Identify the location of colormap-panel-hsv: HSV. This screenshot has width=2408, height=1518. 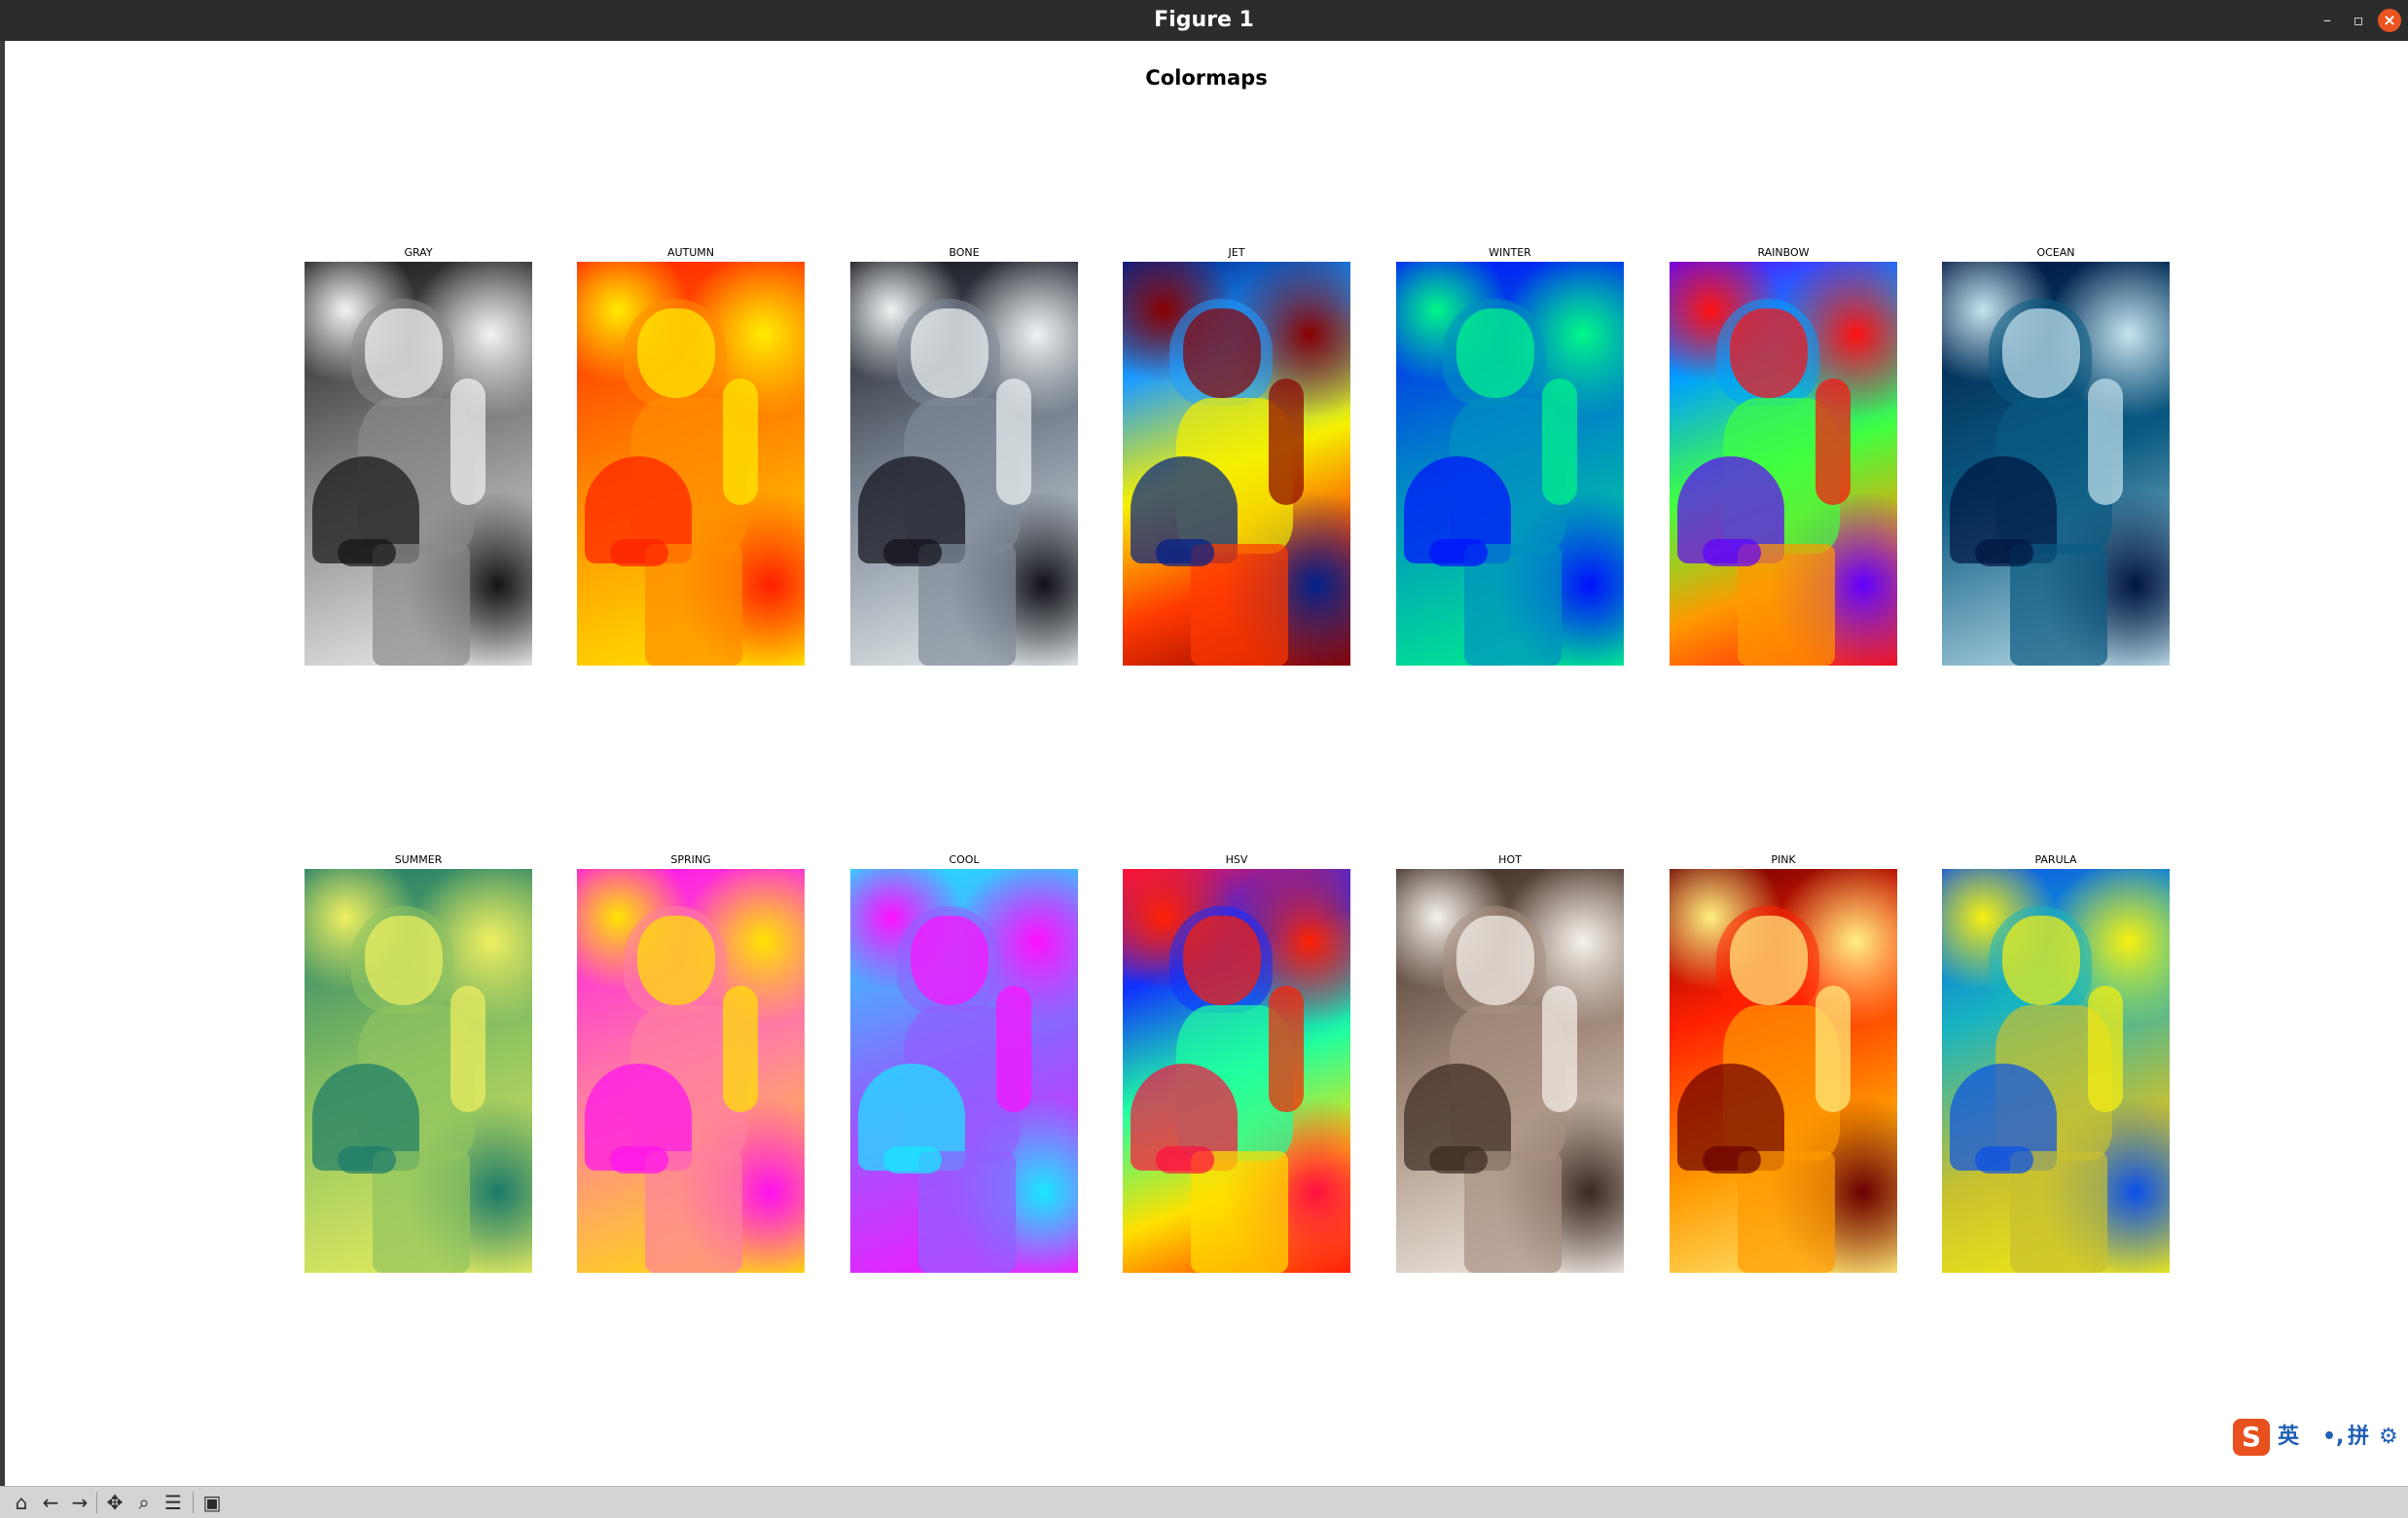
(1236, 1063).